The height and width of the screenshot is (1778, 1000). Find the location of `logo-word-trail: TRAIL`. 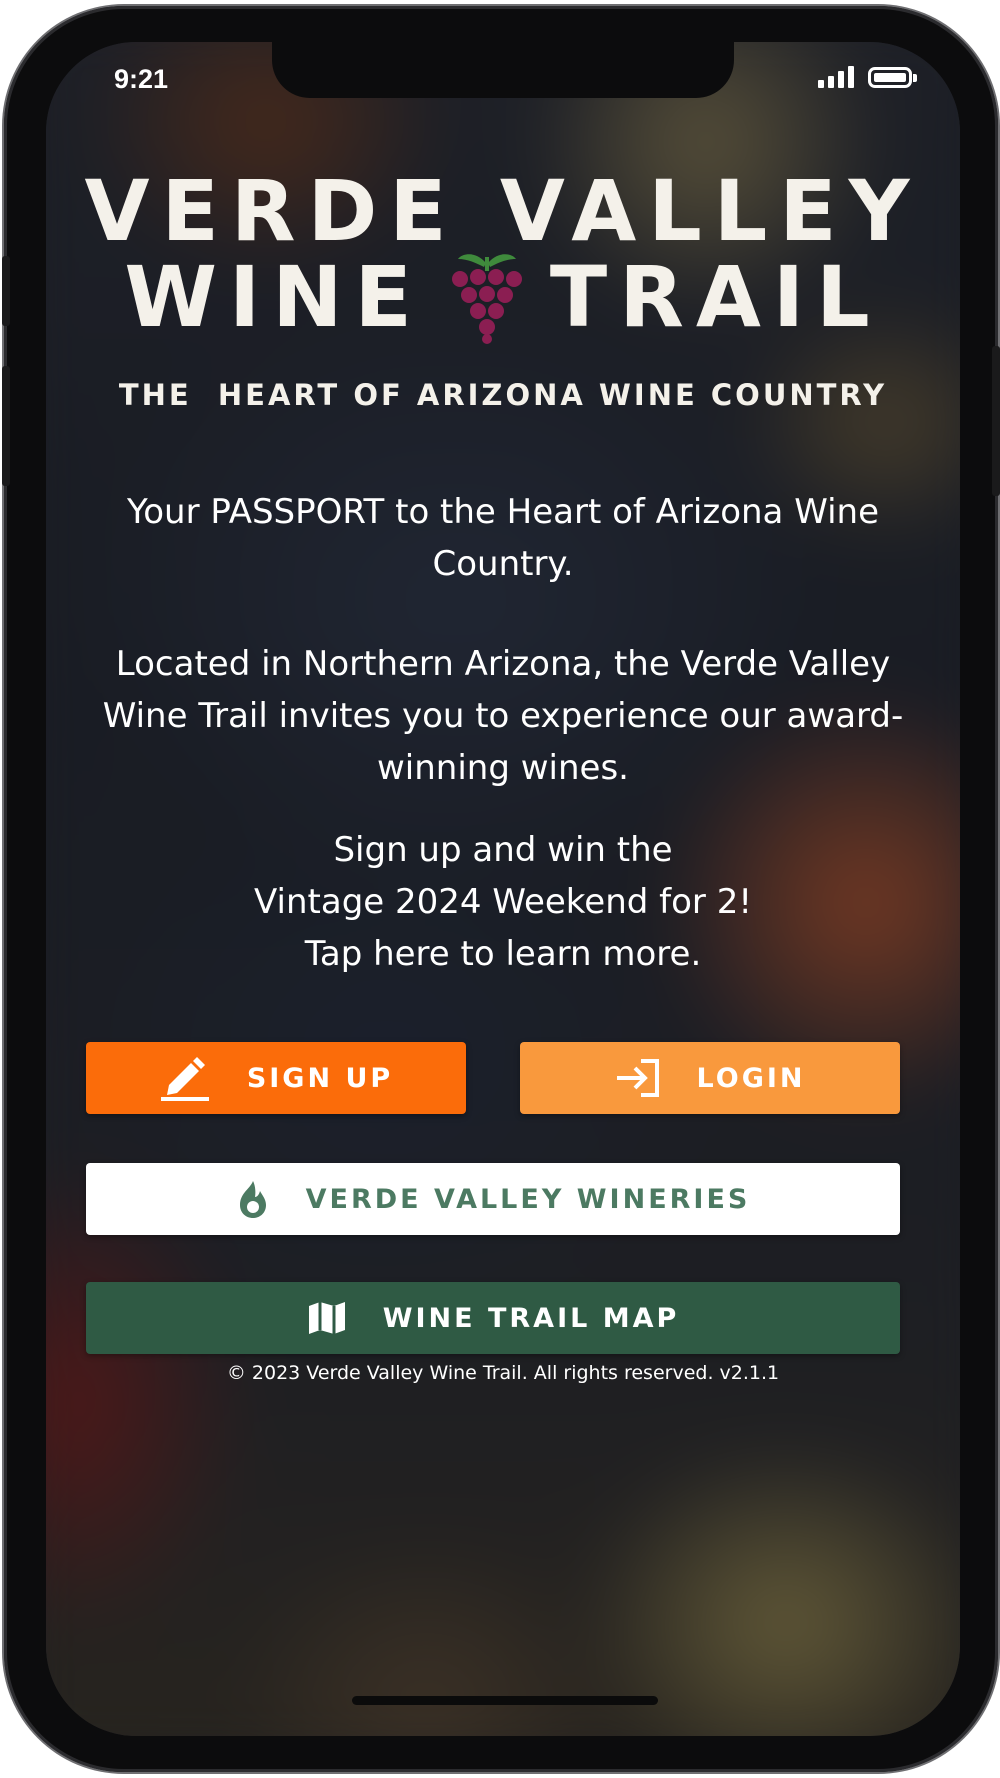

logo-word-trail: TRAIL is located at coordinates (715, 297).